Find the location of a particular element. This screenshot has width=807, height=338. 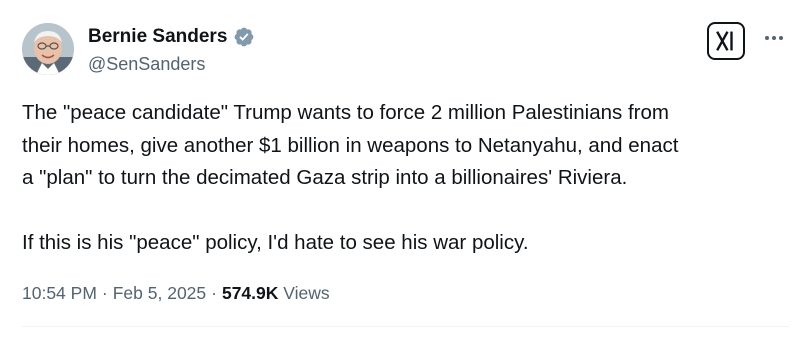

profile-photo is located at coordinates (48, 49).